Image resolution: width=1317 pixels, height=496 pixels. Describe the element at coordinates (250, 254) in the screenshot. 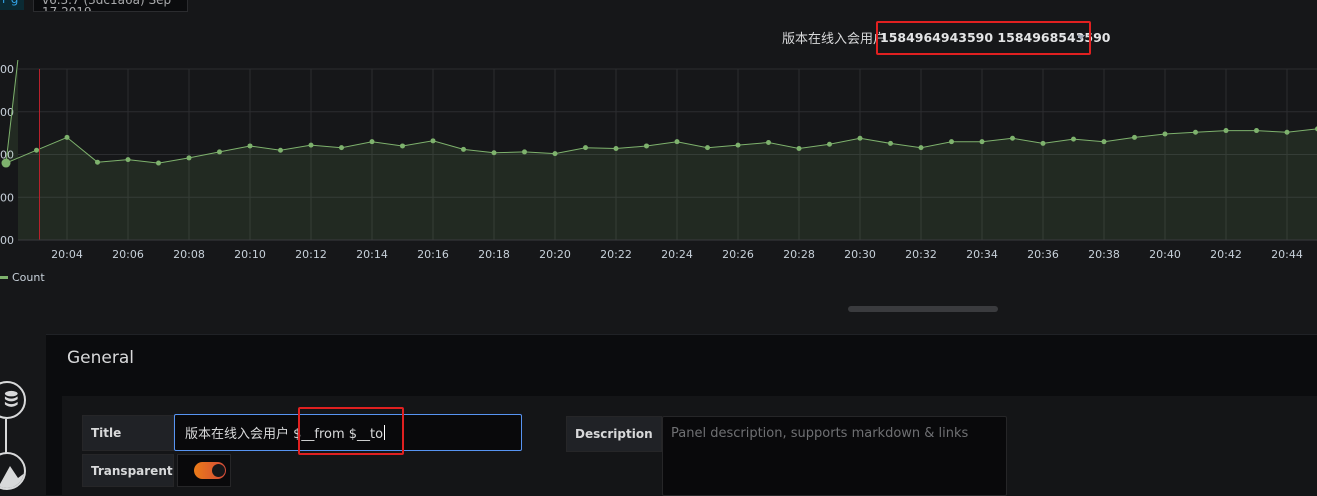

I see `x-tick-label: 20:10` at that location.